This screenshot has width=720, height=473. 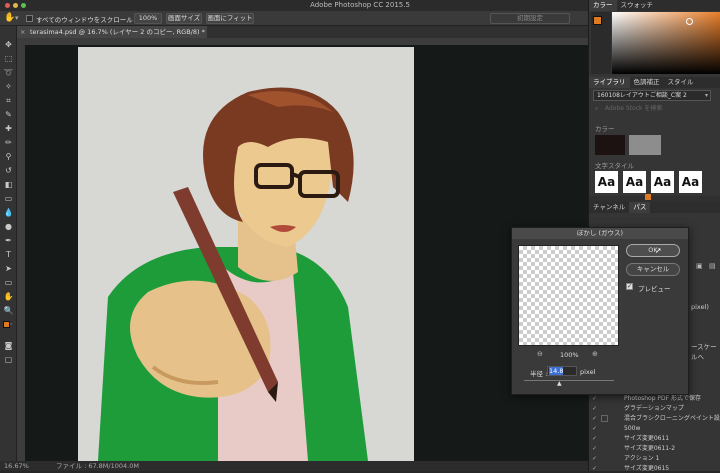 What do you see at coordinates (609, 207) in the screenshot?
I see `tab-channels: チャンネル` at bounding box center [609, 207].